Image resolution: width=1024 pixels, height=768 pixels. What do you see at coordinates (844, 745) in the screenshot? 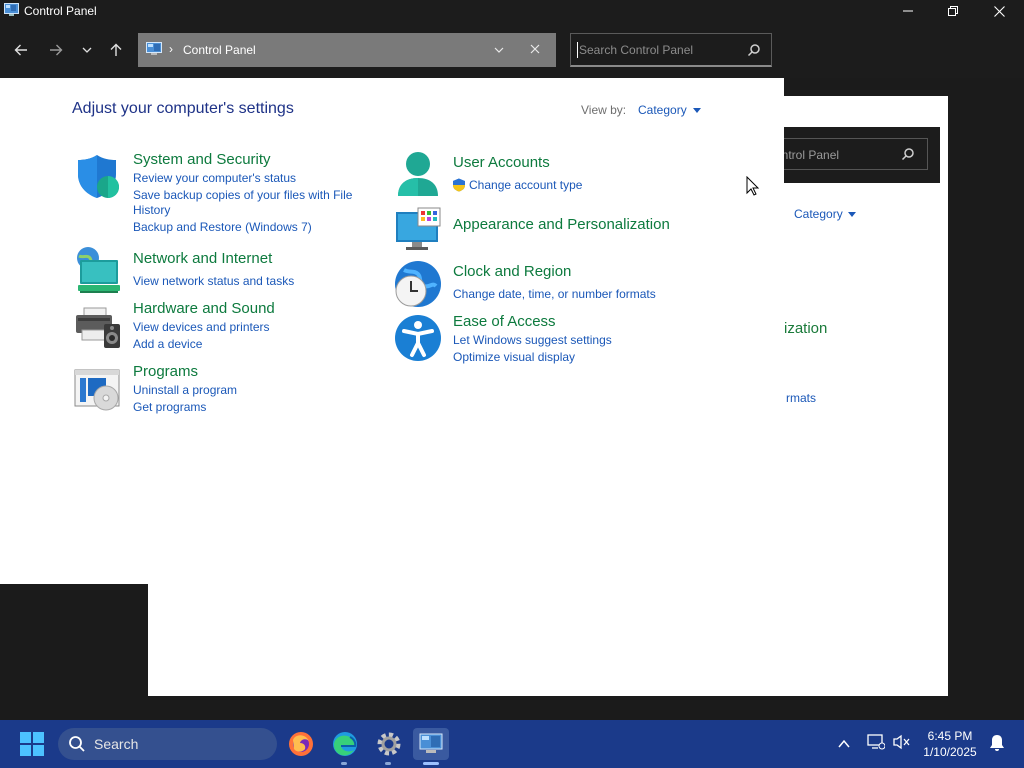
I see `chevron-up-icon` at bounding box center [844, 745].